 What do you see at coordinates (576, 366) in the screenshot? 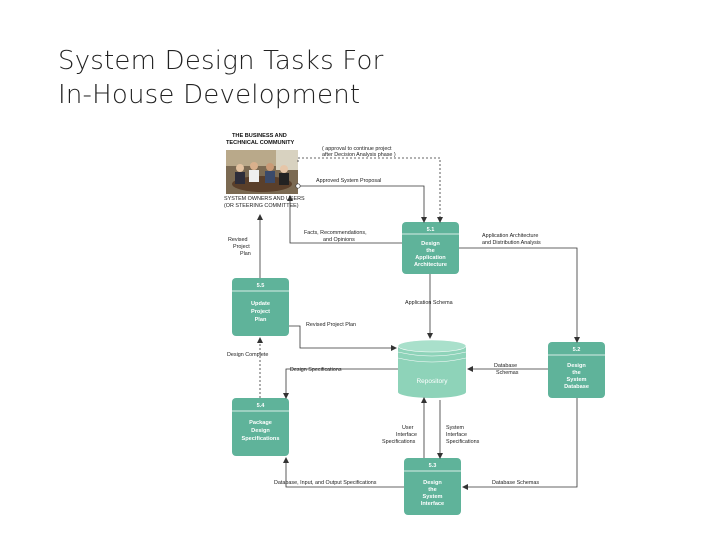
I see `process-5-2-line-1: Design` at bounding box center [576, 366].